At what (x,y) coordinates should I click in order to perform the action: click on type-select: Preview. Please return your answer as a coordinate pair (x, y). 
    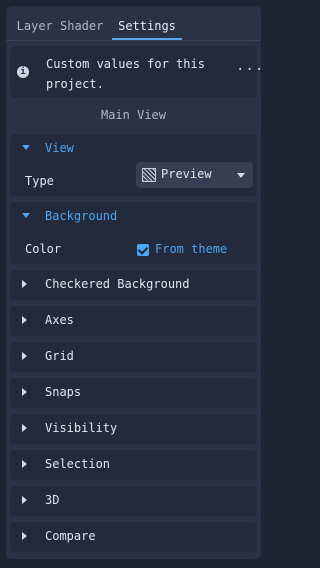
    Looking at the image, I should click on (194, 175).